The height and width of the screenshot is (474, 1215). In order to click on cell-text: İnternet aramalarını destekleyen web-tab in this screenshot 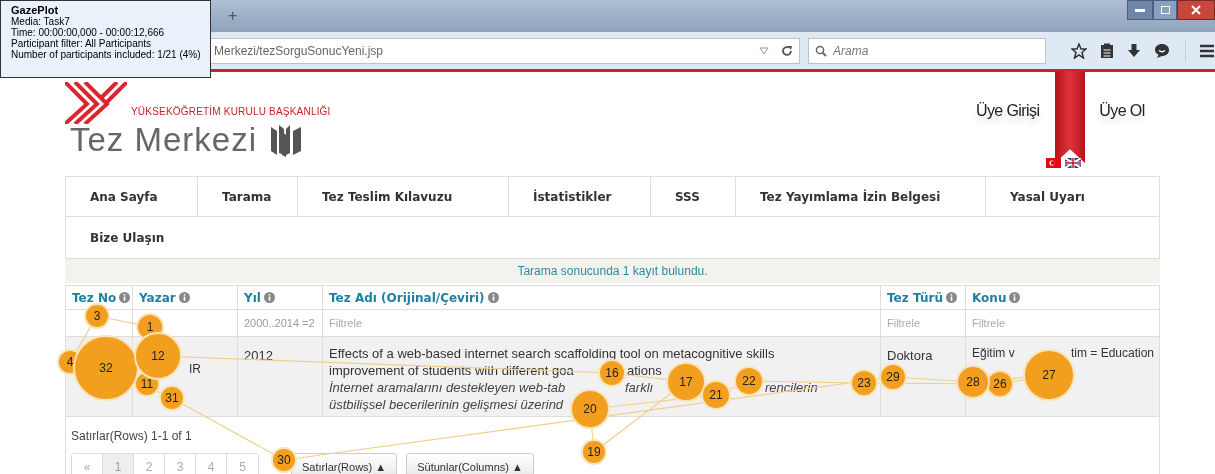, I will do `click(447, 388)`.